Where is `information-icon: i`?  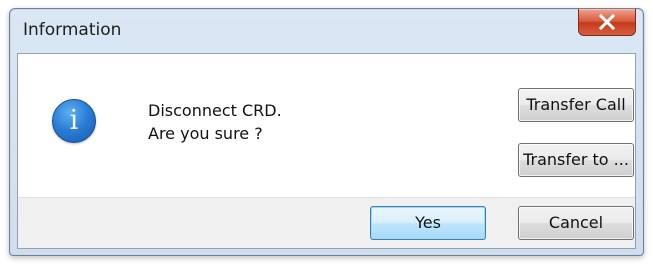
information-icon: i is located at coordinates (74, 121).